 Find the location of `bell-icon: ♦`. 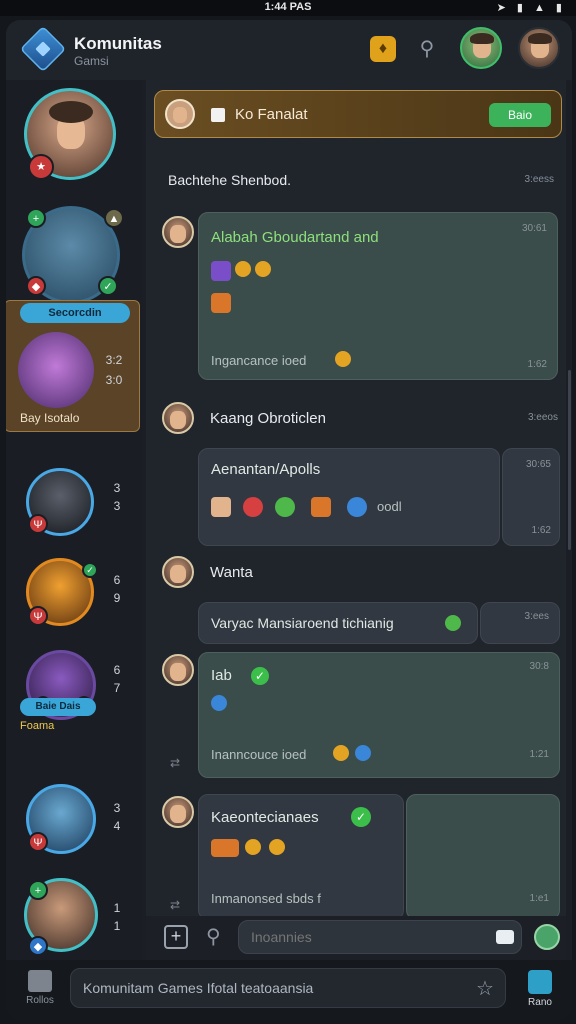

bell-icon: ♦ is located at coordinates (383, 49).